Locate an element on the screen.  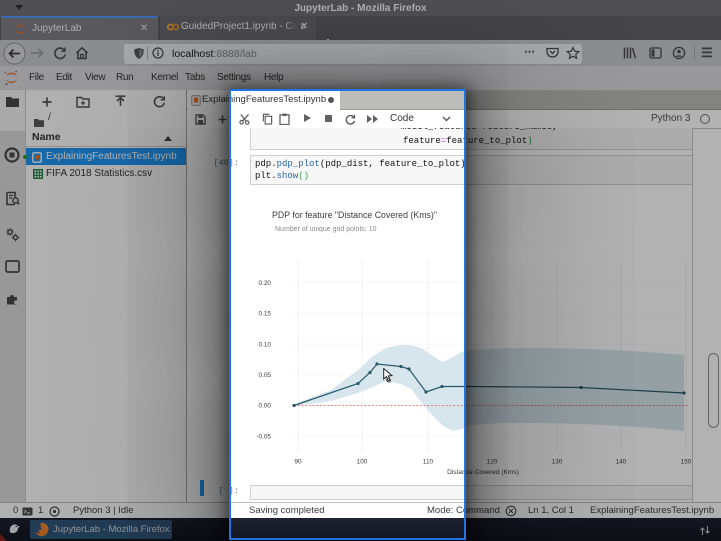
svg-text: 120 is located at coordinates (492, 462).